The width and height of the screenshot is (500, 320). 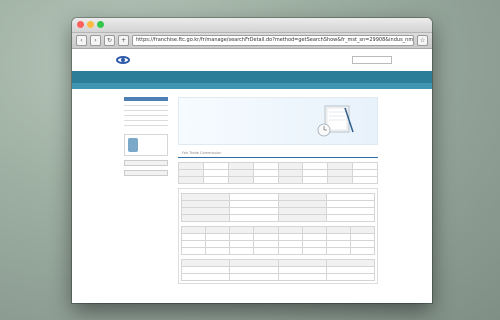 I want to click on overview-table, so click(x=278, y=173).